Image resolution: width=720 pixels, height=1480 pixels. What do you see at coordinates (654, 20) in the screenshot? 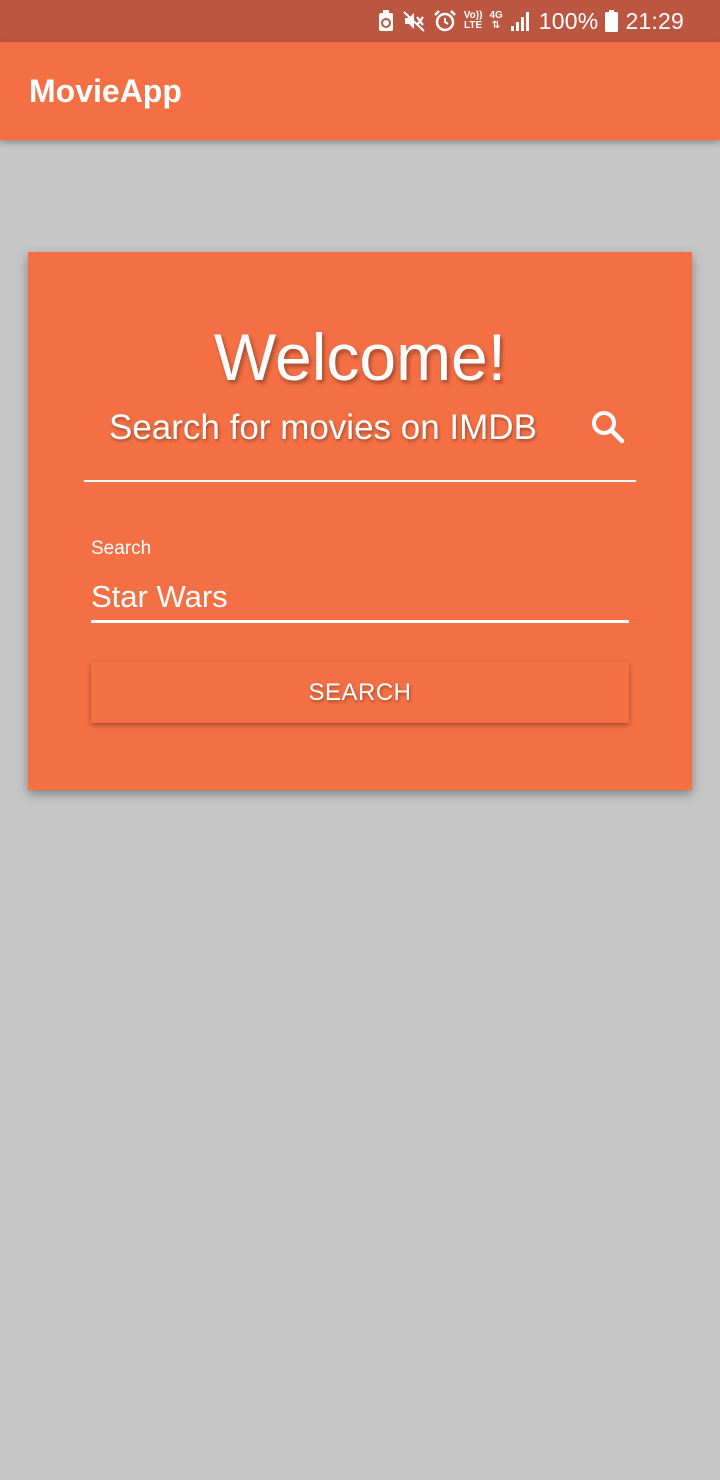
I see `clock: 21:29` at bounding box center [654, 20].